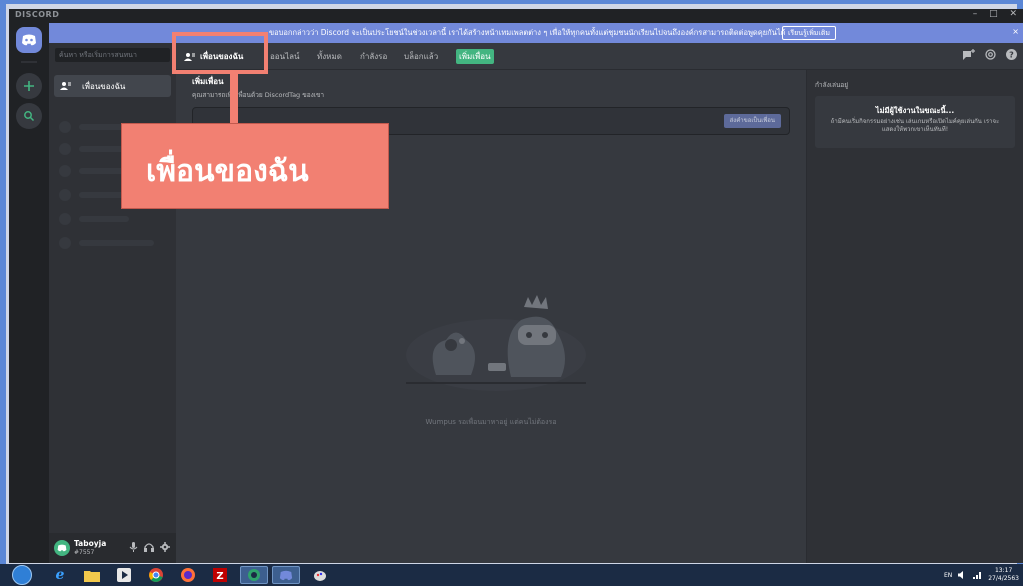 The width and height of the screenshot is (1023, 586). What do you see at coordinates (1015, 31) in the screenshot?
I see `notice-close-icon: ×` at bounding box center [1015, 31].